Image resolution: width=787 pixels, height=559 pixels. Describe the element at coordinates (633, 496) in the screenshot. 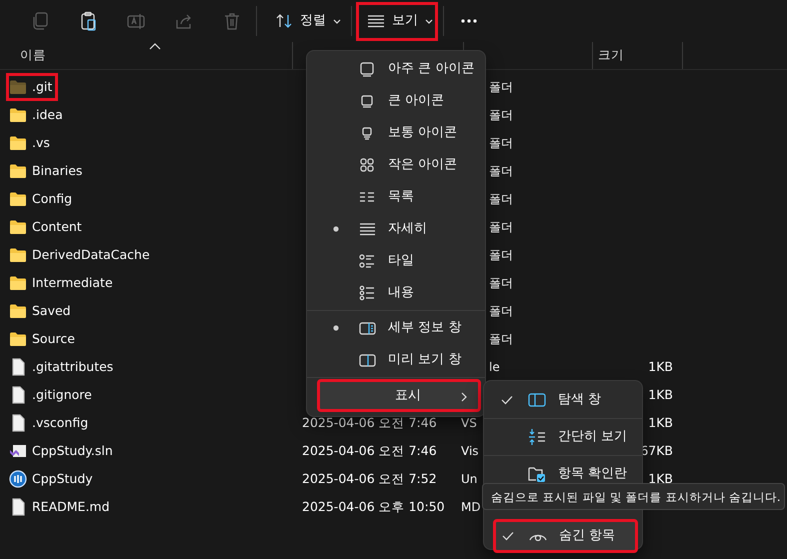

I see `tooltip: 숨김으로 표시된 파일 및 폴더를 표시하거나 숨깁니다.` at that location.